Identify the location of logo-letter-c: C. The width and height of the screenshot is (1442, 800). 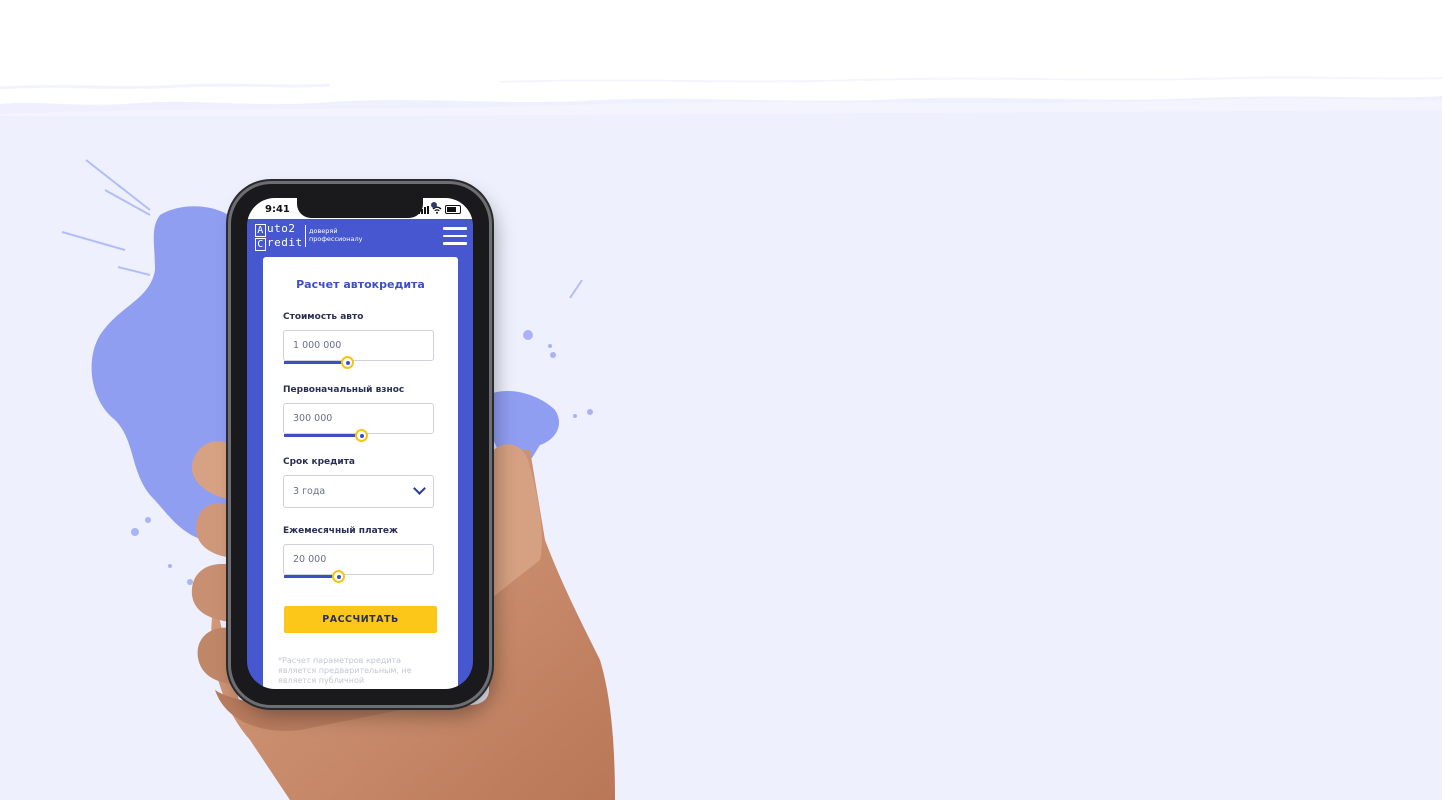
(260, 244).